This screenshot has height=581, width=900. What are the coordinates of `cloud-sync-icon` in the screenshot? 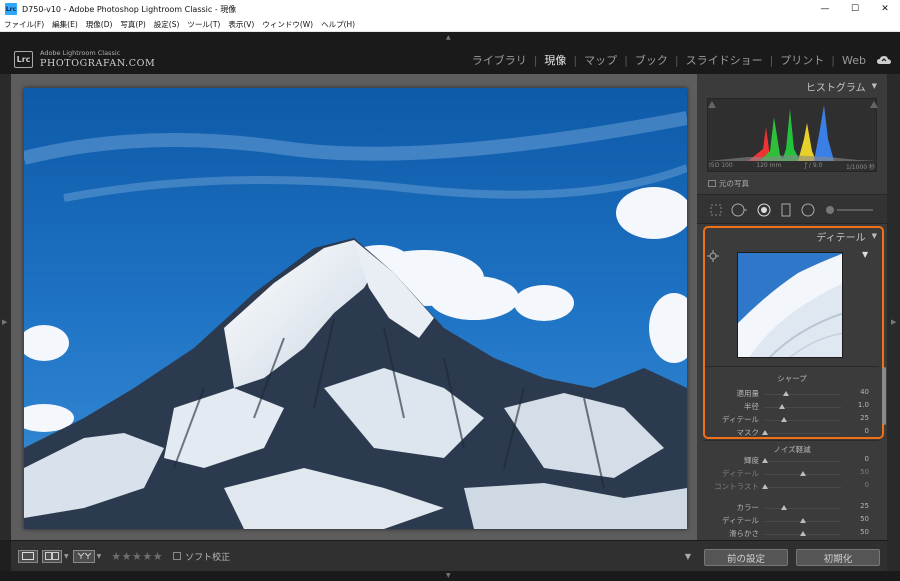 It's located at (884, 60).